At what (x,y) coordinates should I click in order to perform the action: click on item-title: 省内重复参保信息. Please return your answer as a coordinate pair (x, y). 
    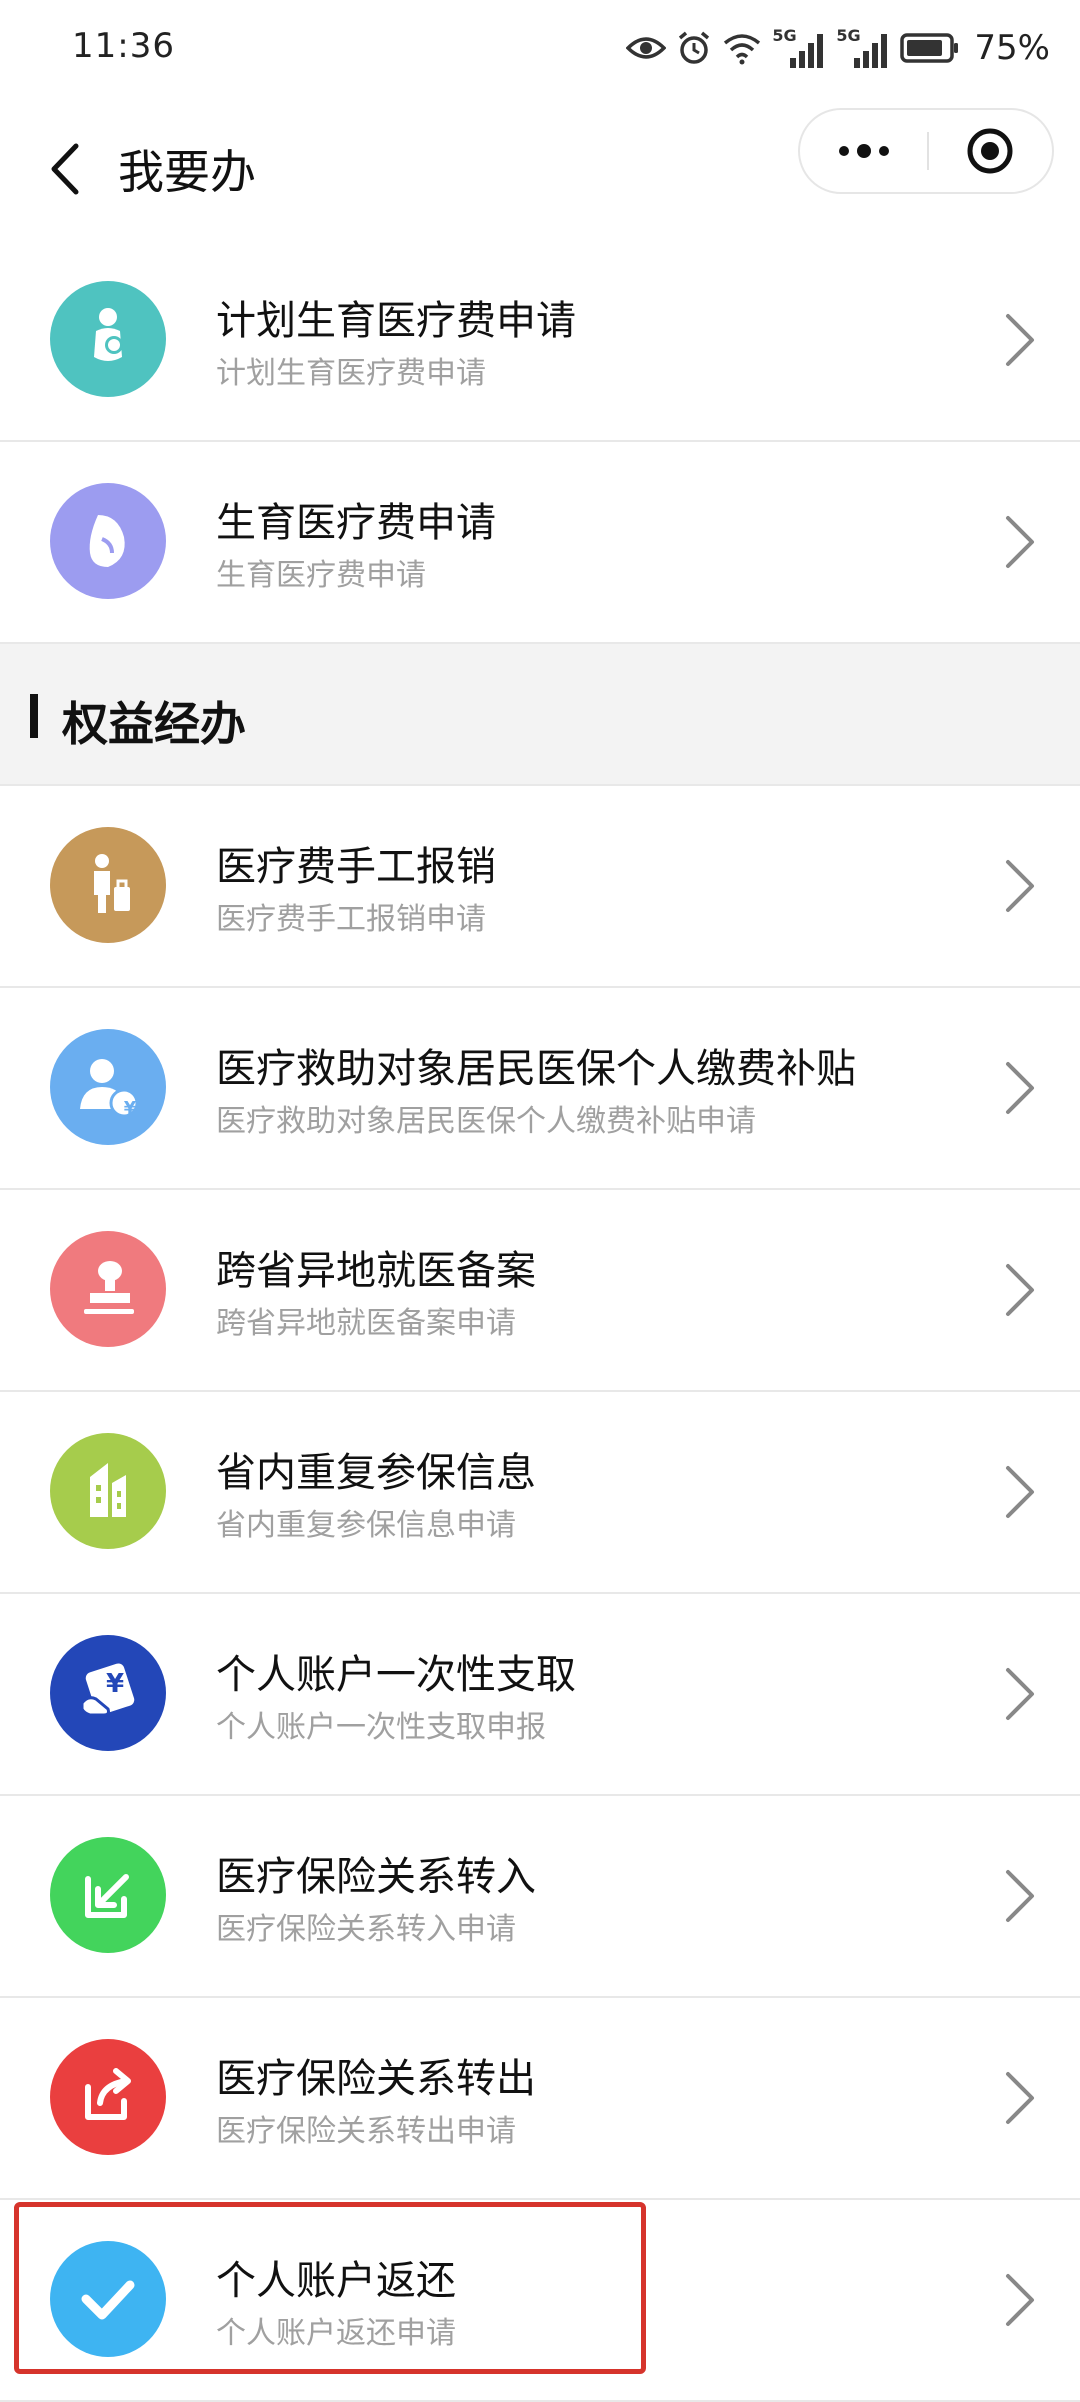
    Looking at the image, I should click on (376, 1473).